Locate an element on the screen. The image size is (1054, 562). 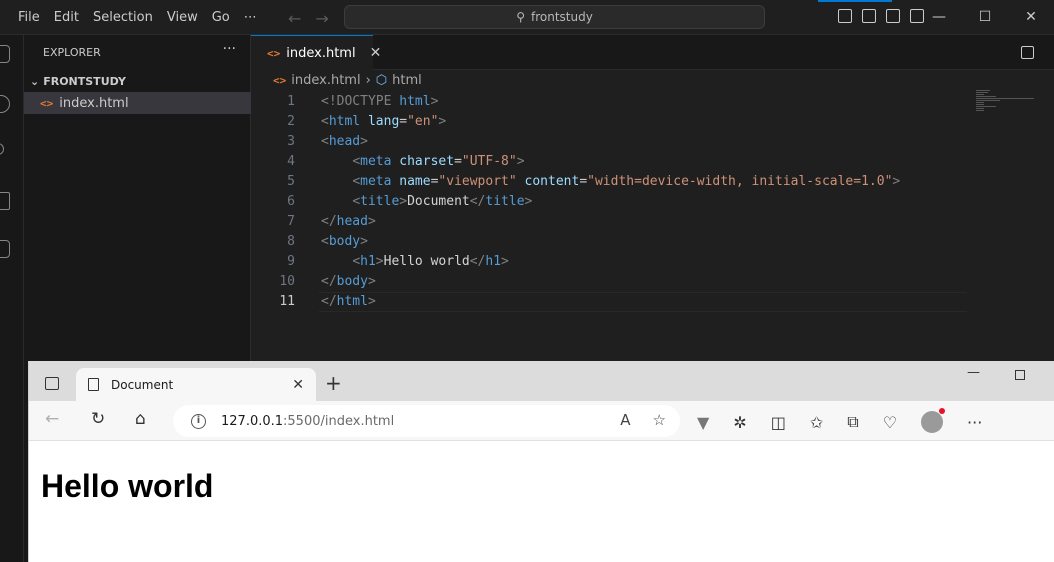
page-heading: Hello world is located at coordinates (127, 486).